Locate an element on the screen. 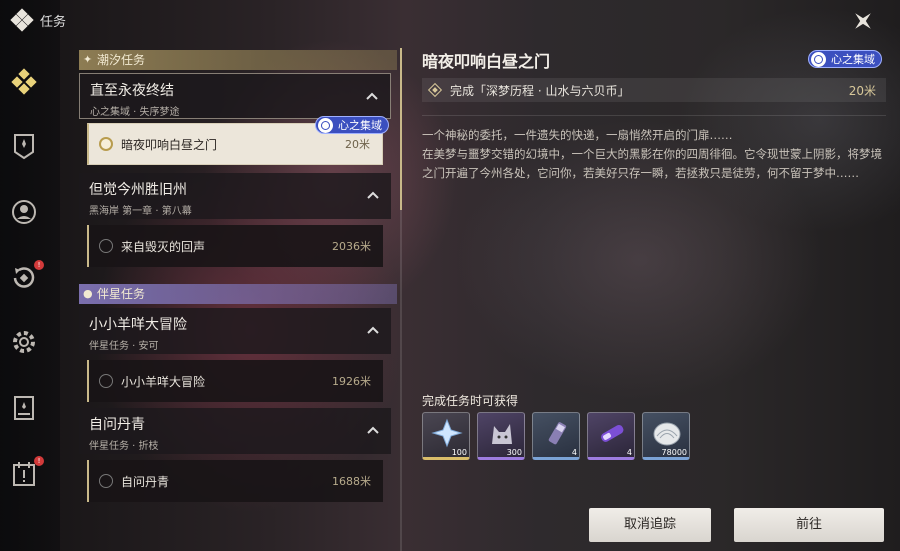  page-title: 任务 is located at coordinates (53, 22).